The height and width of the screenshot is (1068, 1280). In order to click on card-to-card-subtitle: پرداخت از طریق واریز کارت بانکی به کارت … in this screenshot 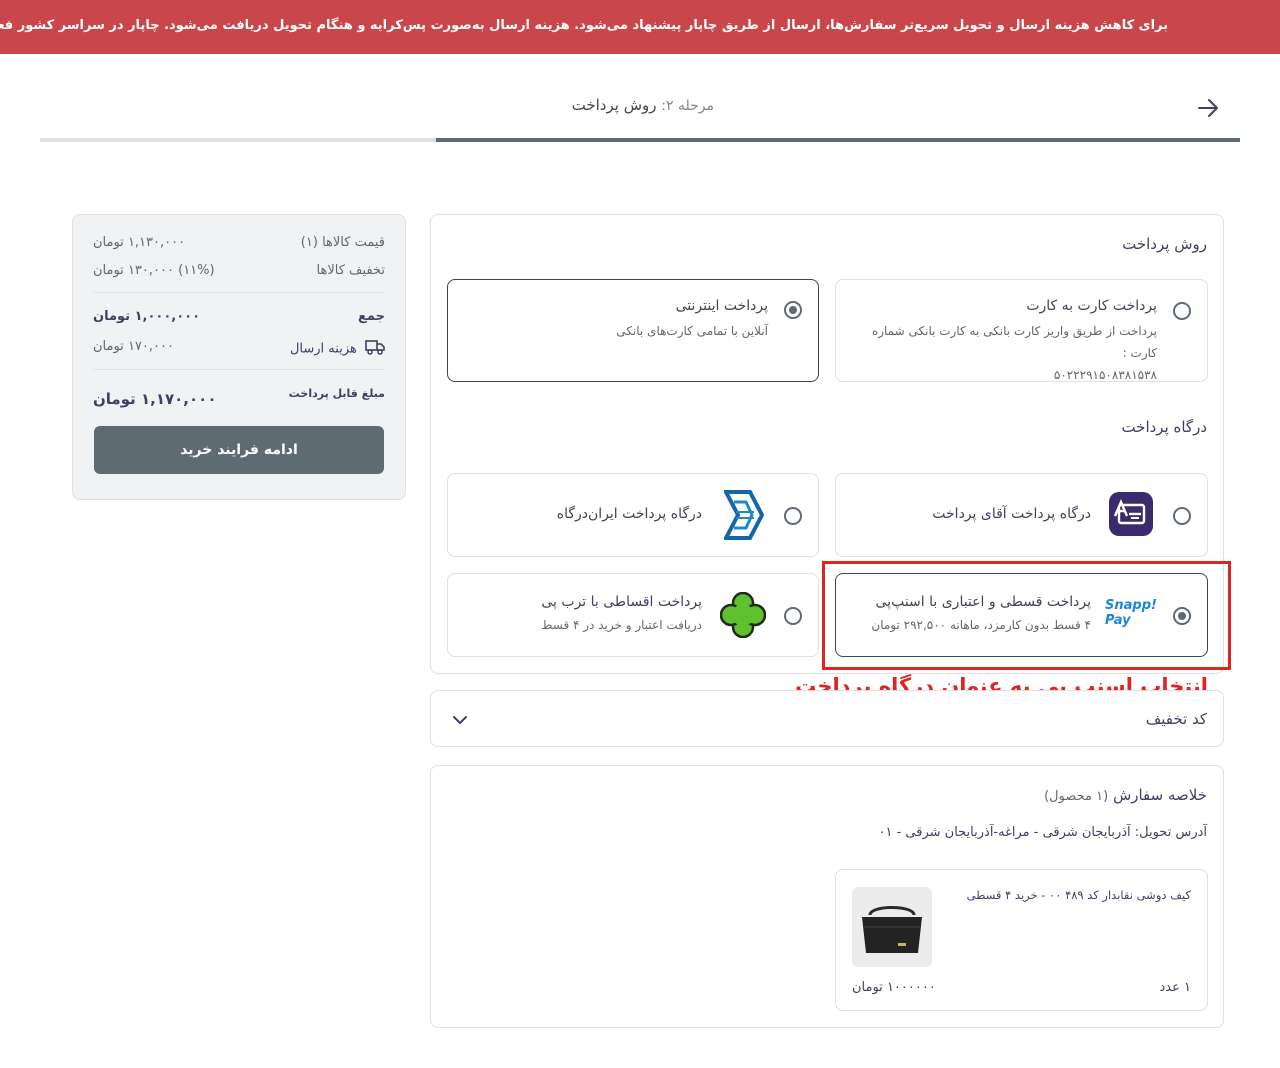, I will do `click(1007, 353)`.